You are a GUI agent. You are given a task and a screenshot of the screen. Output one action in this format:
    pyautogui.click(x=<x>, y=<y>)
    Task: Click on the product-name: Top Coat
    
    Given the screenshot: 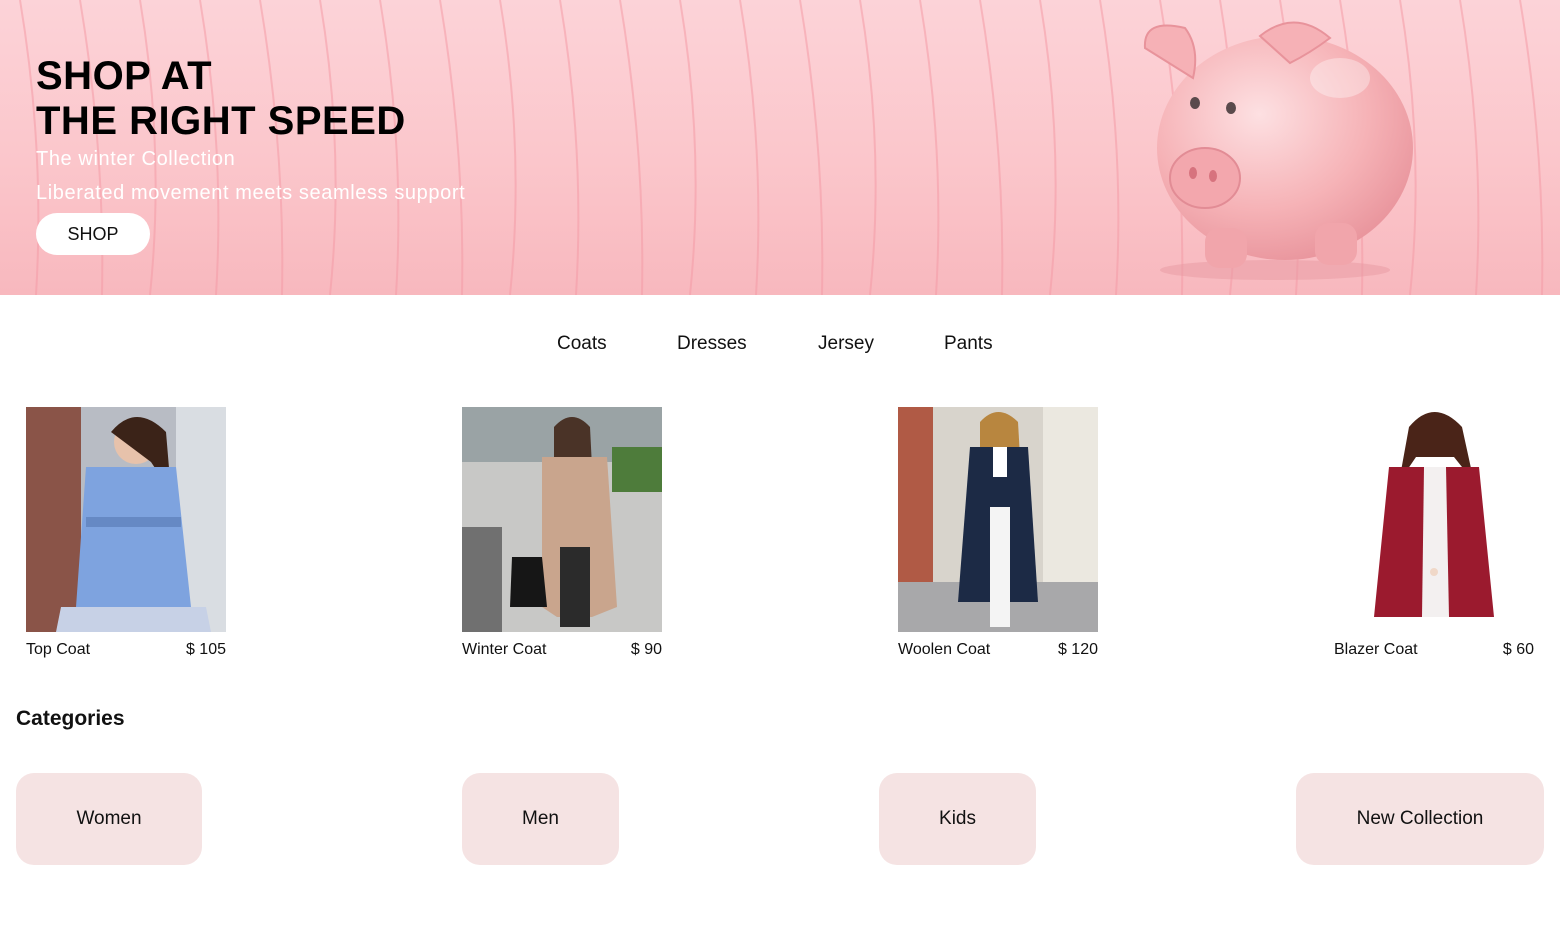 What is the action you would take?
    pyautogui.click(x=58, y=649)
    